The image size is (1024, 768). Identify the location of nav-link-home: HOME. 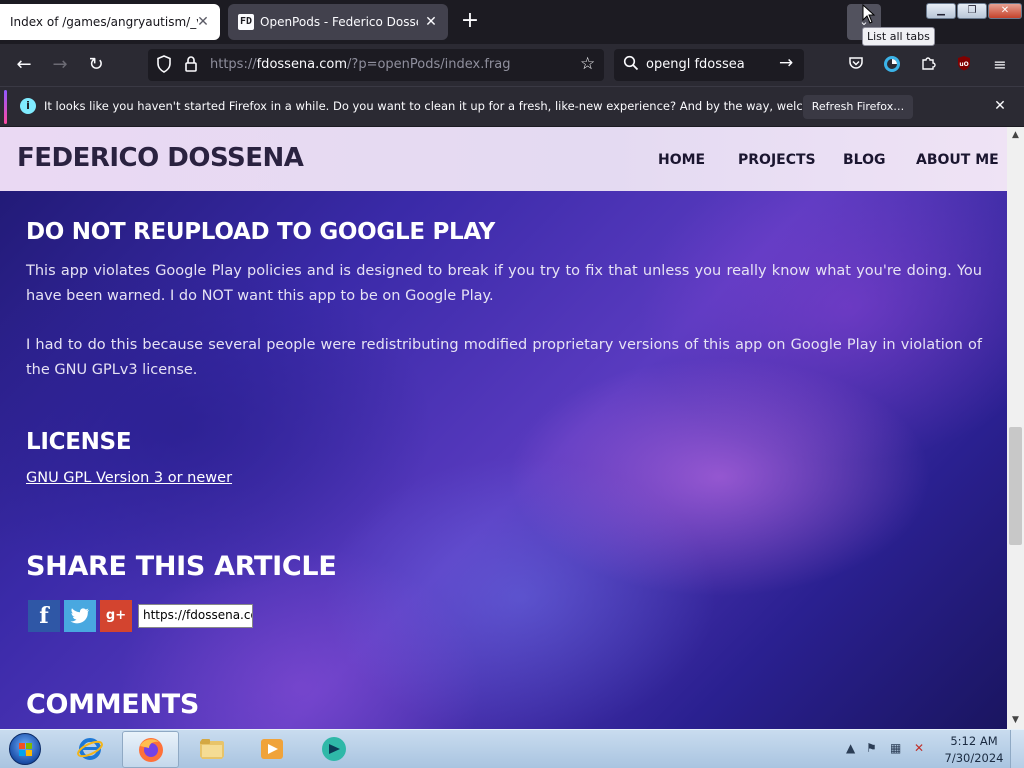
(681, 160).